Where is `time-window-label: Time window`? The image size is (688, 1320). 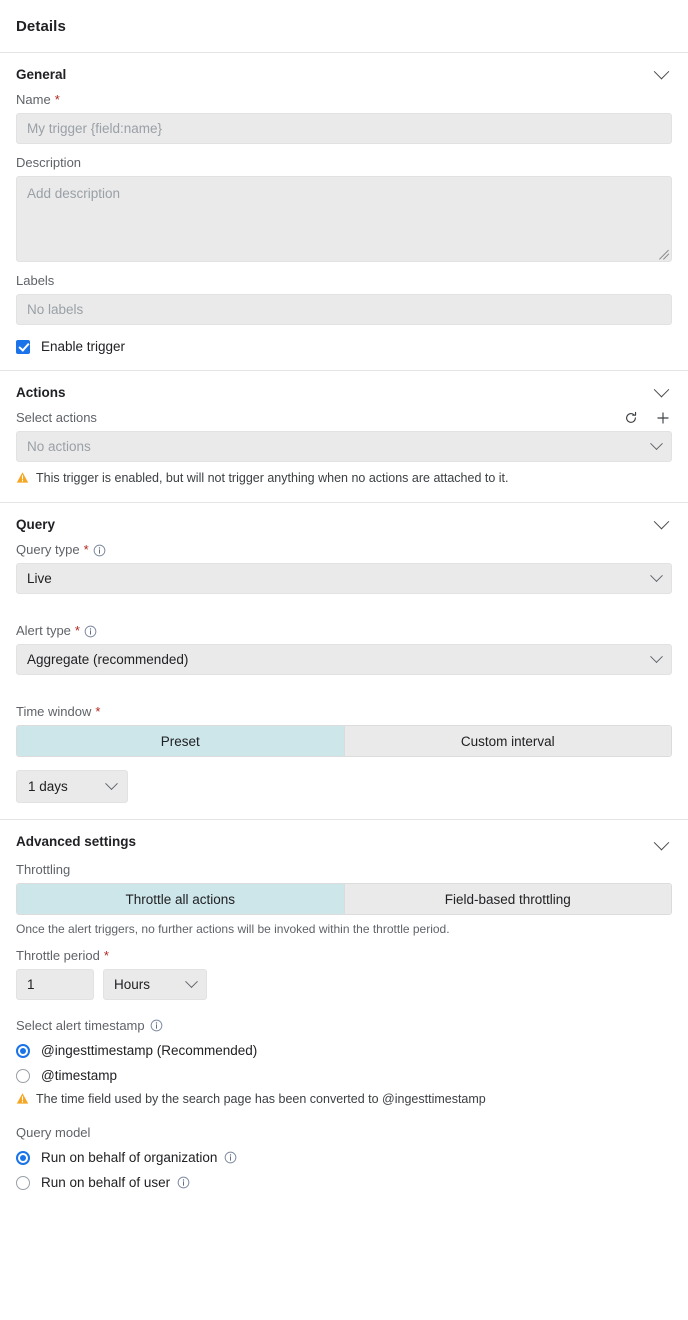
time-window-label: Time window is located at coordinates (54, 711).